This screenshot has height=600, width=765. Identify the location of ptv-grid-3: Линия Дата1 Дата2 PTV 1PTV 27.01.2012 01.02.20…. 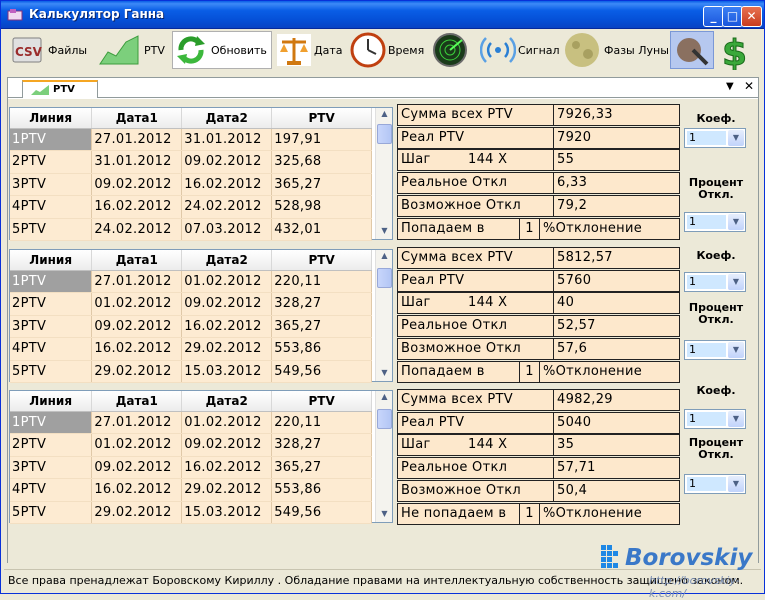
(201, 457).